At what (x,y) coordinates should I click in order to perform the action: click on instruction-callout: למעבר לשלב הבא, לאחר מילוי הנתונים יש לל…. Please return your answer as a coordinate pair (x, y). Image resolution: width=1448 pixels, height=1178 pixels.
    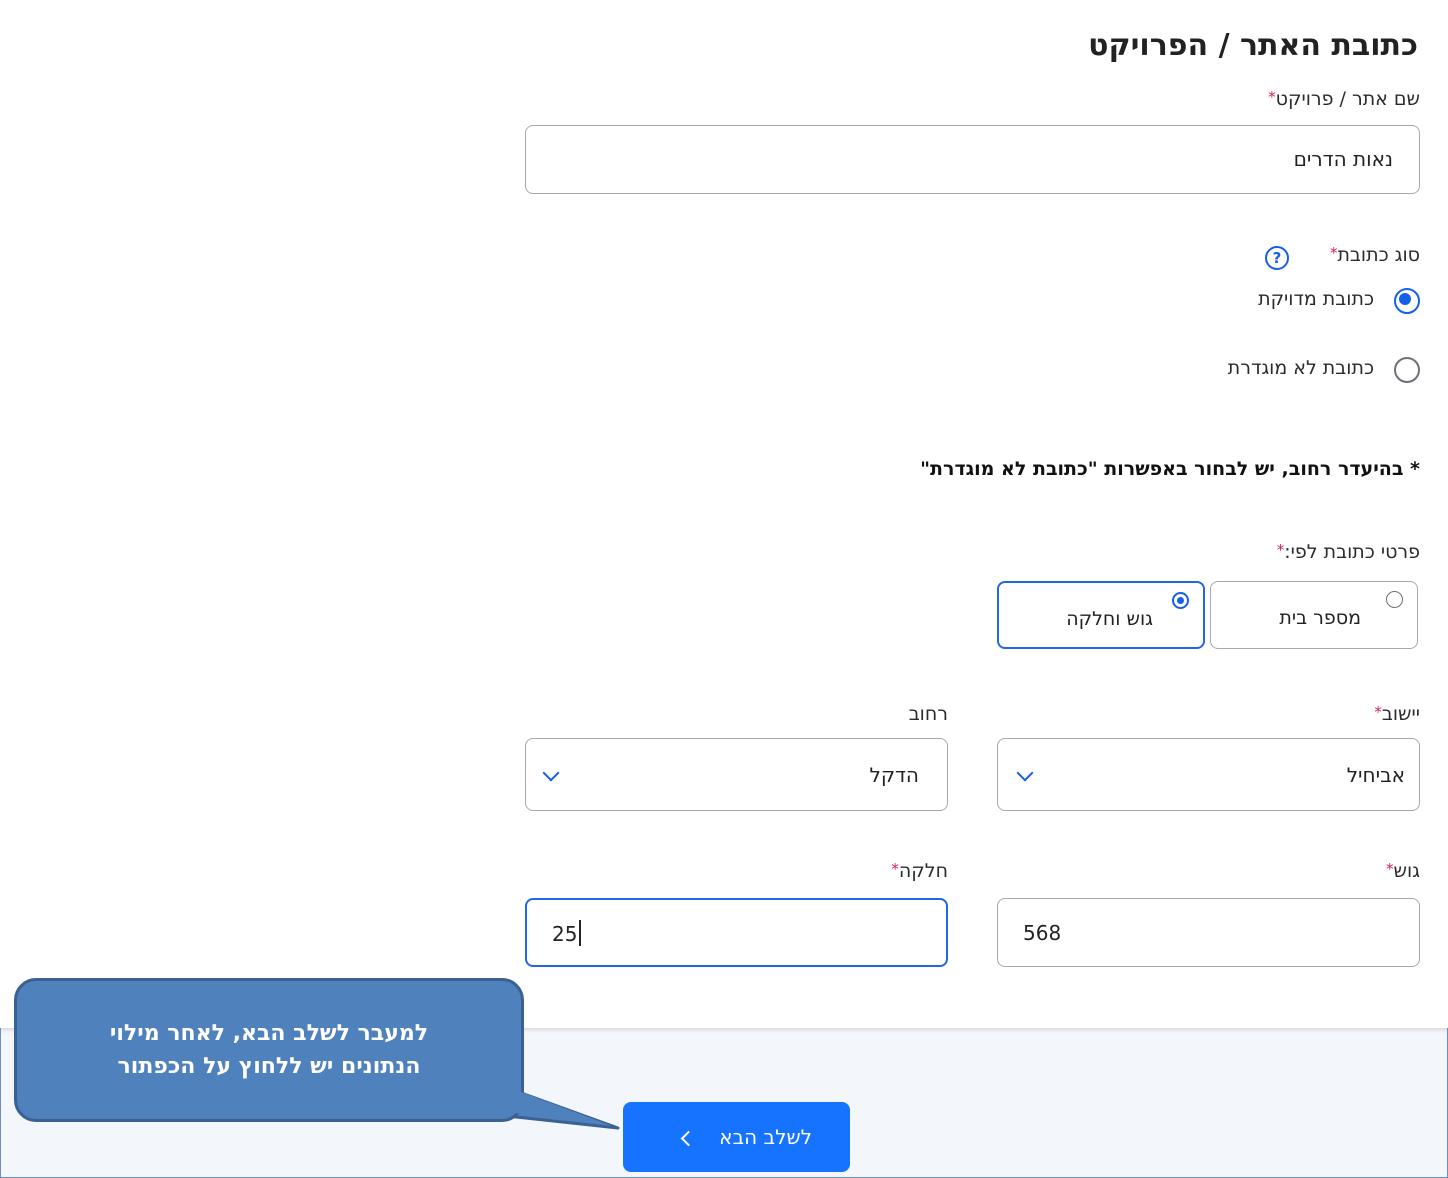
    Looking at the image, I should click on (269, 1050).